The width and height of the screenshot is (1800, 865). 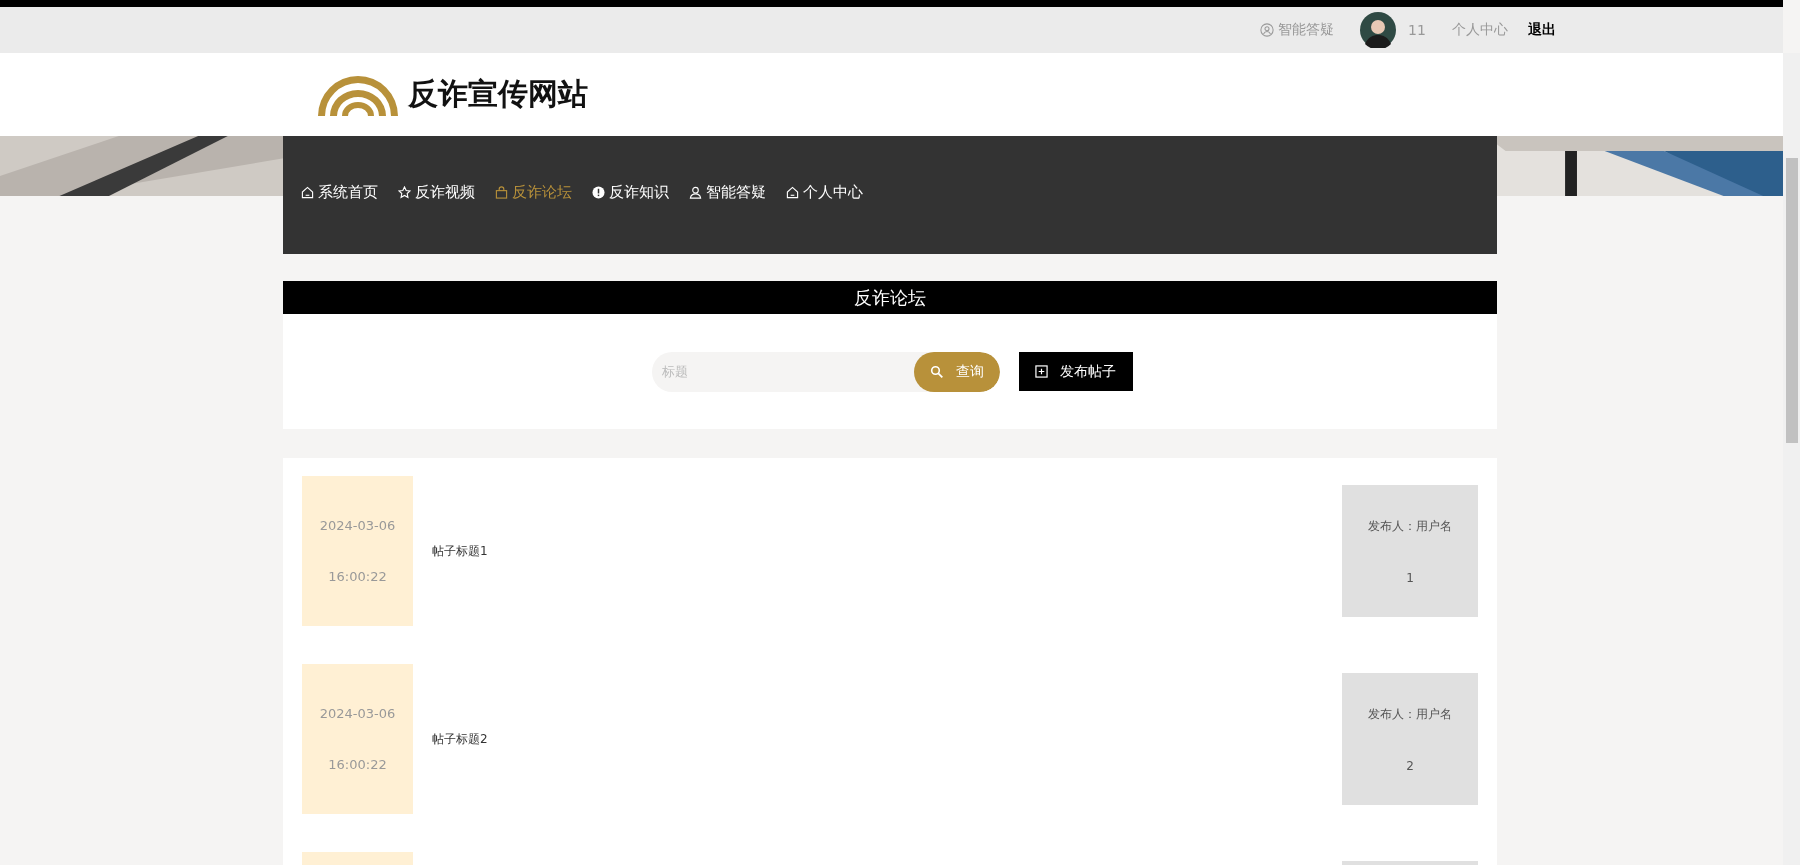 What do you see at coordinates (727, 192) in the screenshot?
I see `nav-item: 智能答疑` at bounding box center [727, 192].